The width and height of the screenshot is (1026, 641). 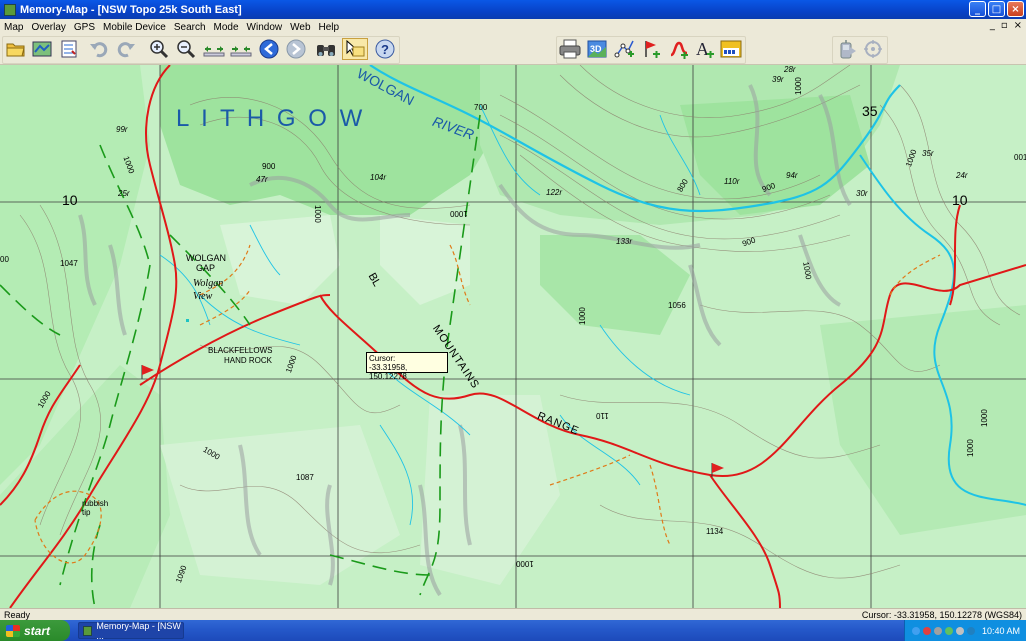 I want to click on mdi-restore-button: ▫, so click(x=1004, y=25).